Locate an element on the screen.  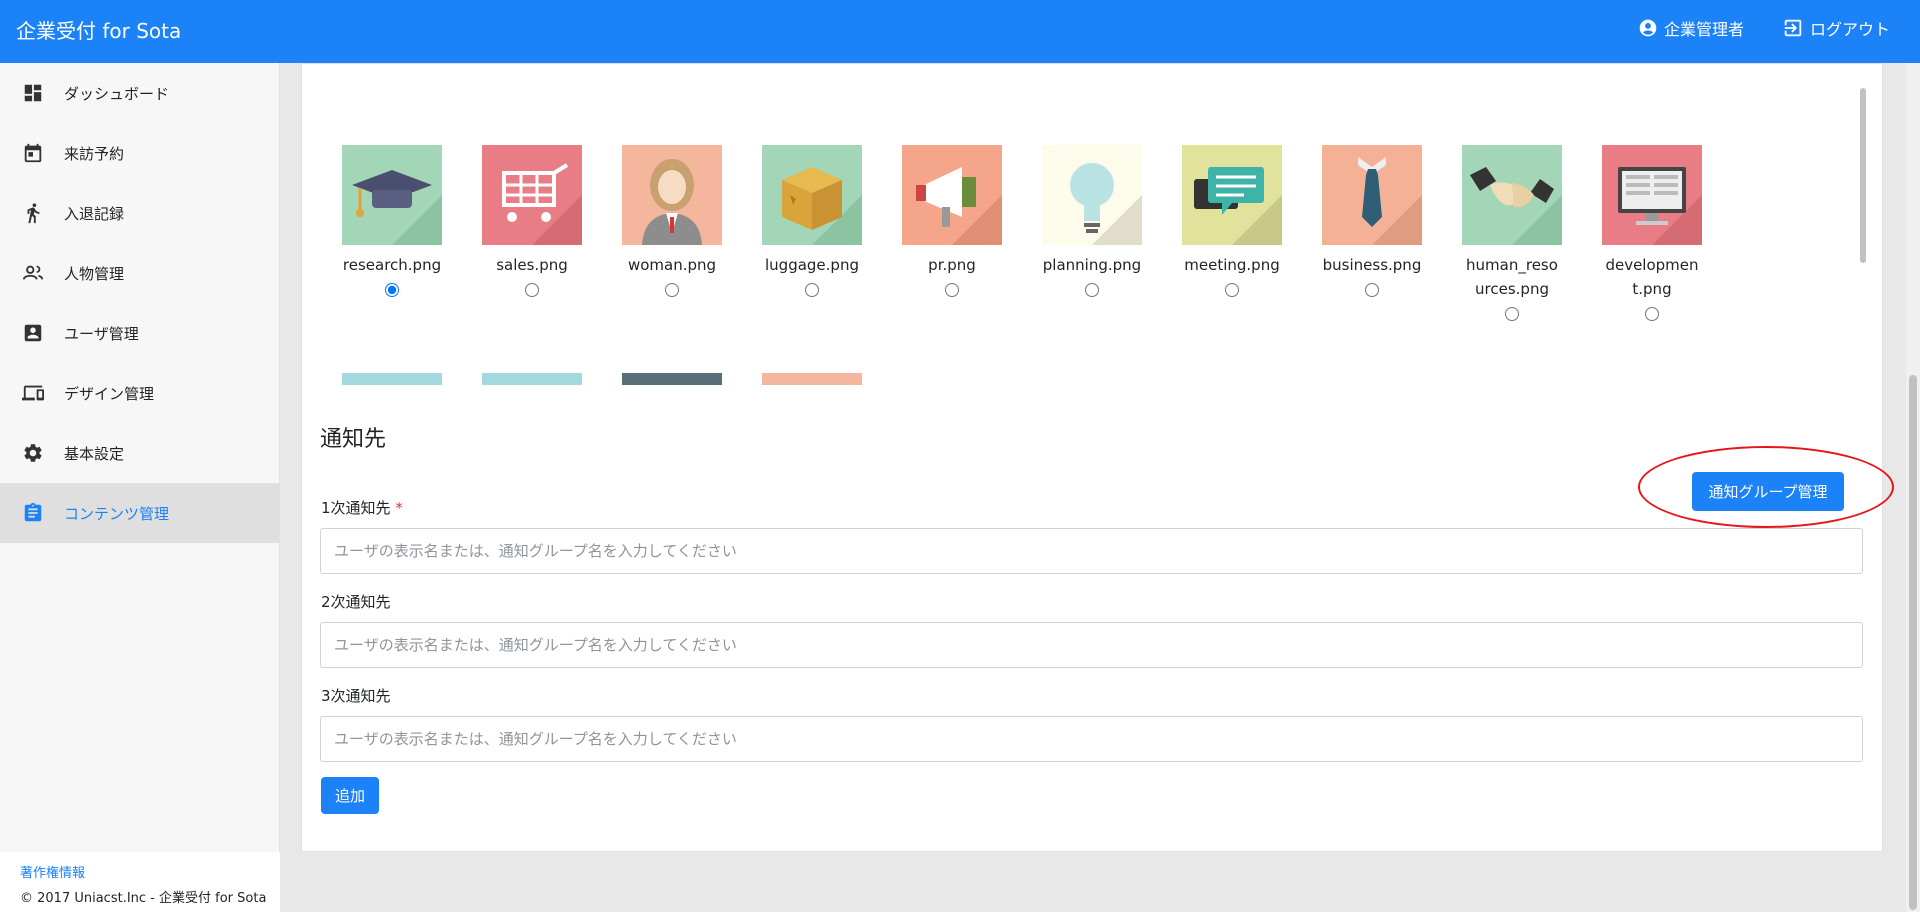
image-option-meeting: meeting.png is located at coordinates (1232, 221).